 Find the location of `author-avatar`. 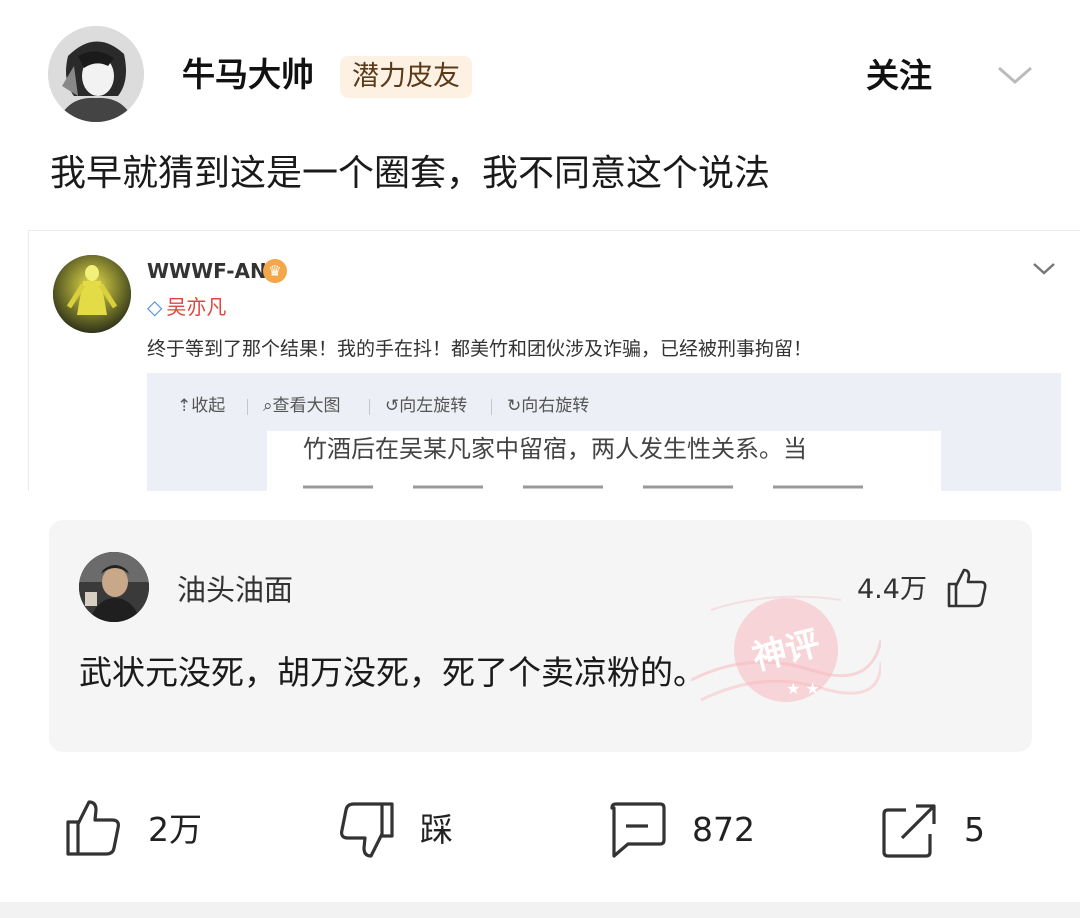

author-avatar is located at coordinates (96, 74).